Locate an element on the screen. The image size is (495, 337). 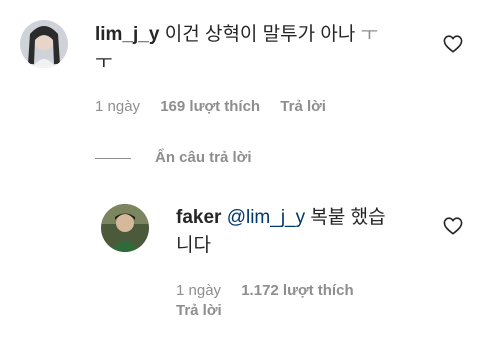
reply-like-button is located at coordinates (453, 226).